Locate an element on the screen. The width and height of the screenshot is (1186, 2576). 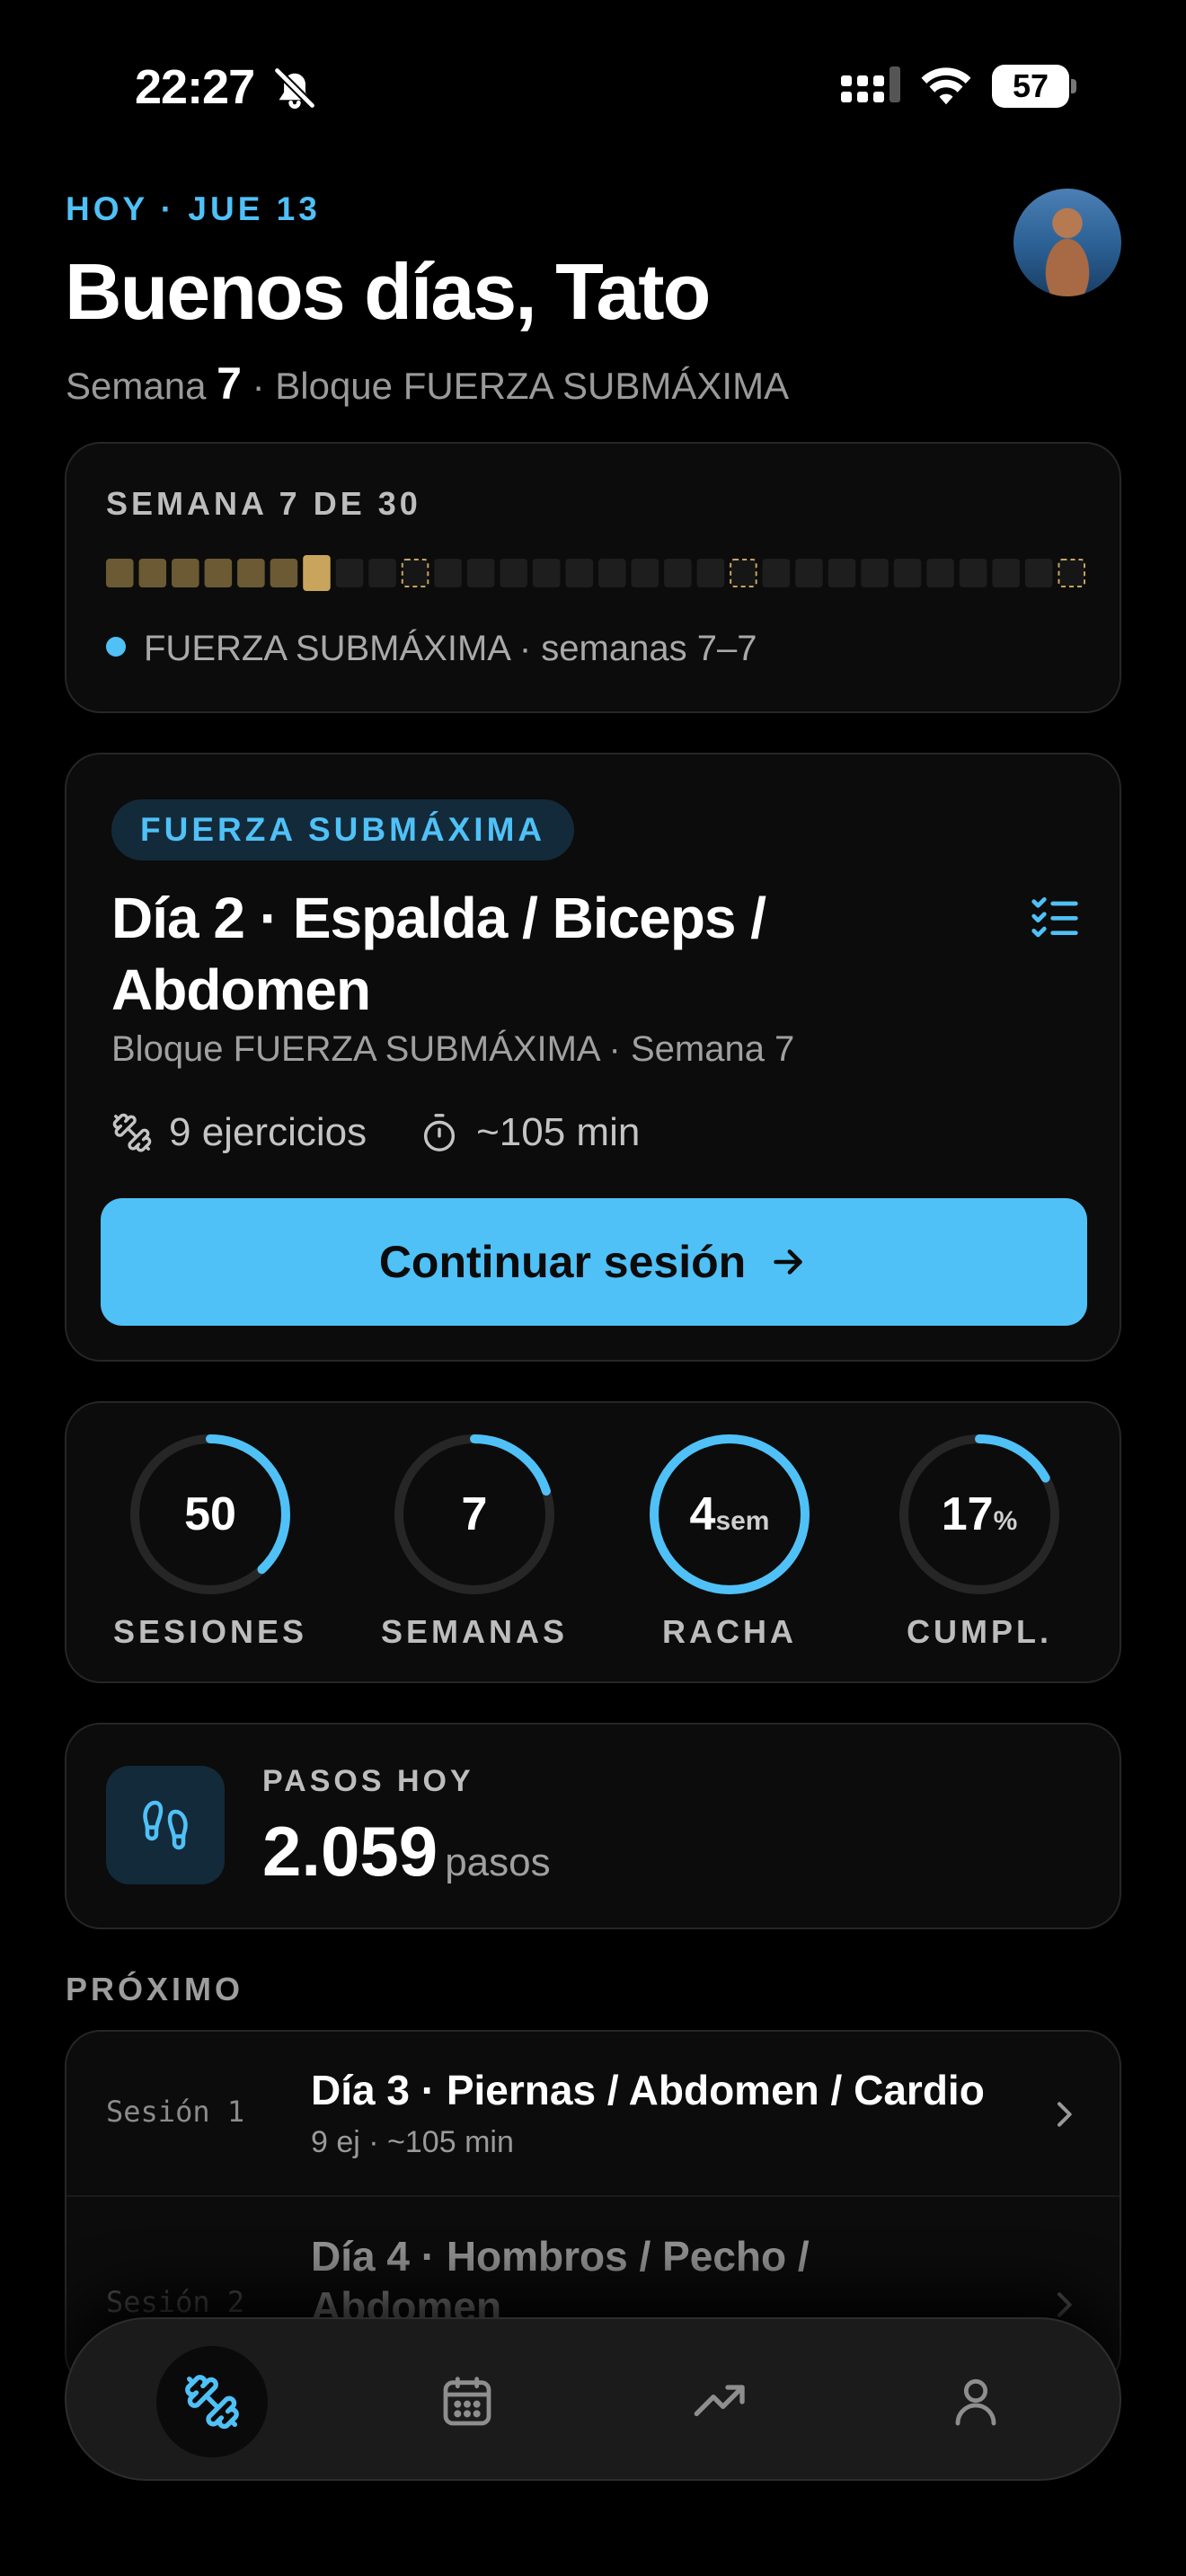
checklist-icon is located at coordinates (1055, 916).